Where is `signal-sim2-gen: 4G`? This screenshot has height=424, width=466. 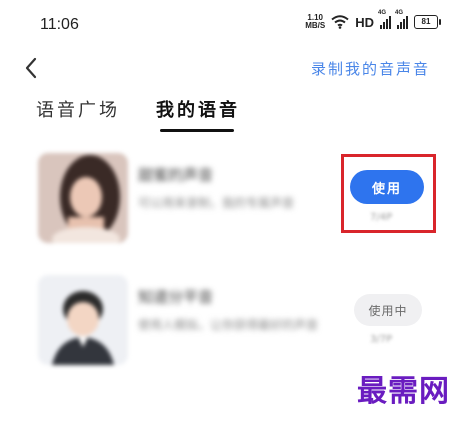 signal-sim2-gen: 4G is located at coordinates (399, 13).